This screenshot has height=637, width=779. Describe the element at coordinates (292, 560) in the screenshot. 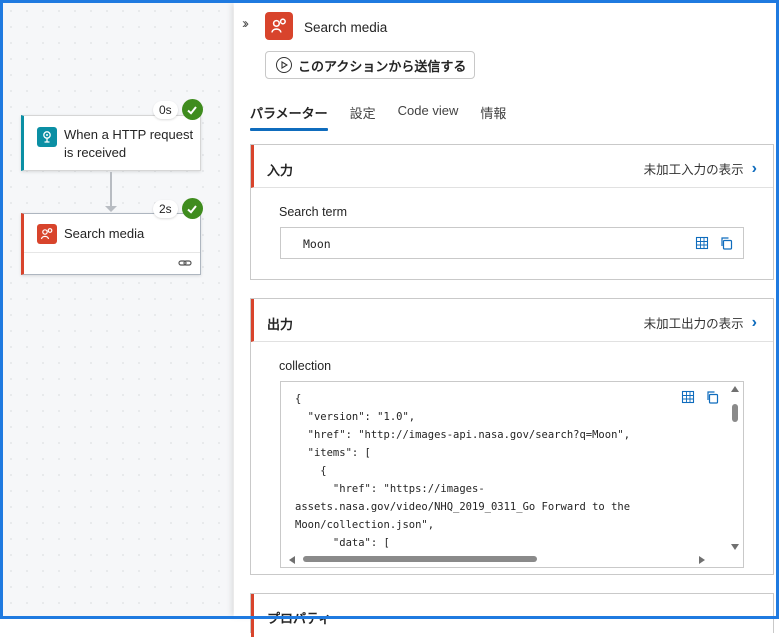

I see `scroll-left-icon` at that location.